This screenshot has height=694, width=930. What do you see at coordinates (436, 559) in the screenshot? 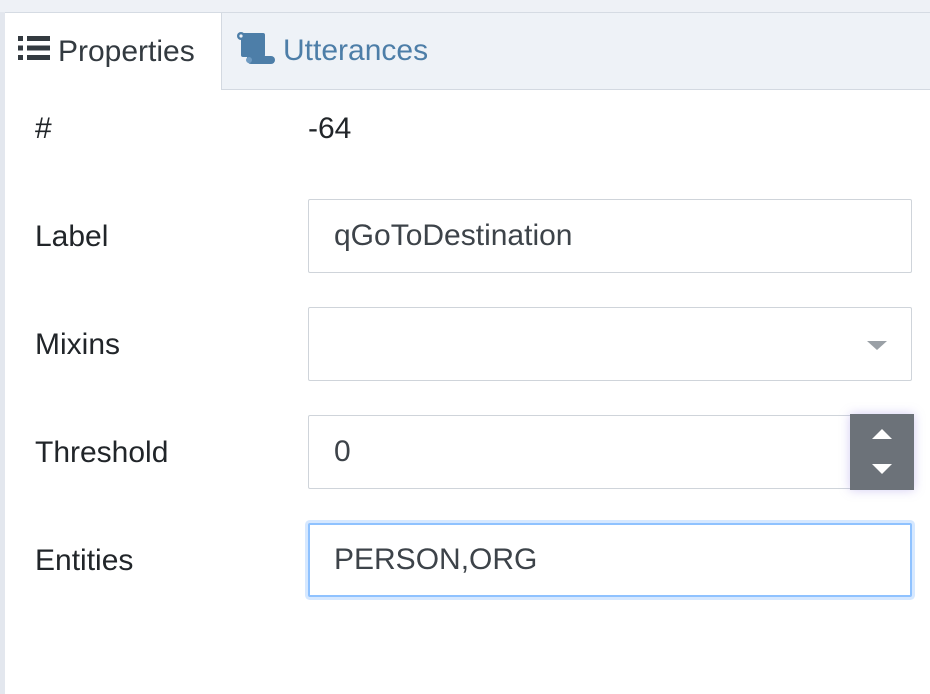
I see `entities-input-value: PERSON,ORG` at bounding box center [436, 559].